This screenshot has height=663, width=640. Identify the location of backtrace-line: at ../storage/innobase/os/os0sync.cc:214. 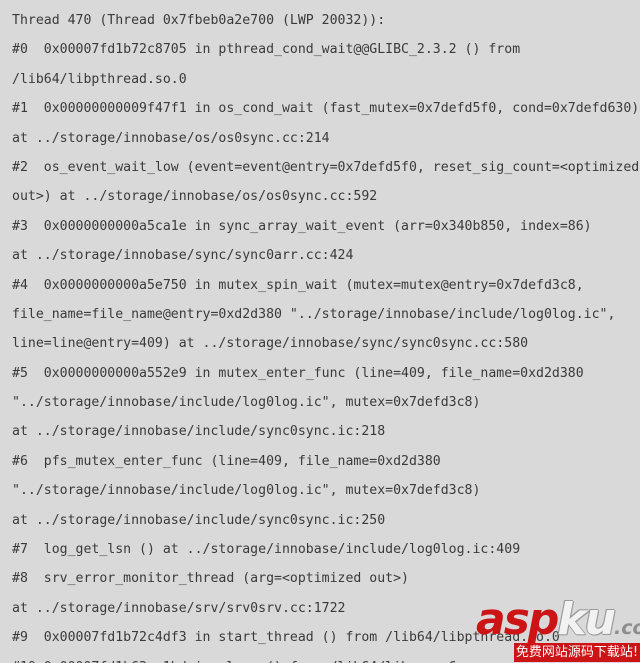
(171, 138).